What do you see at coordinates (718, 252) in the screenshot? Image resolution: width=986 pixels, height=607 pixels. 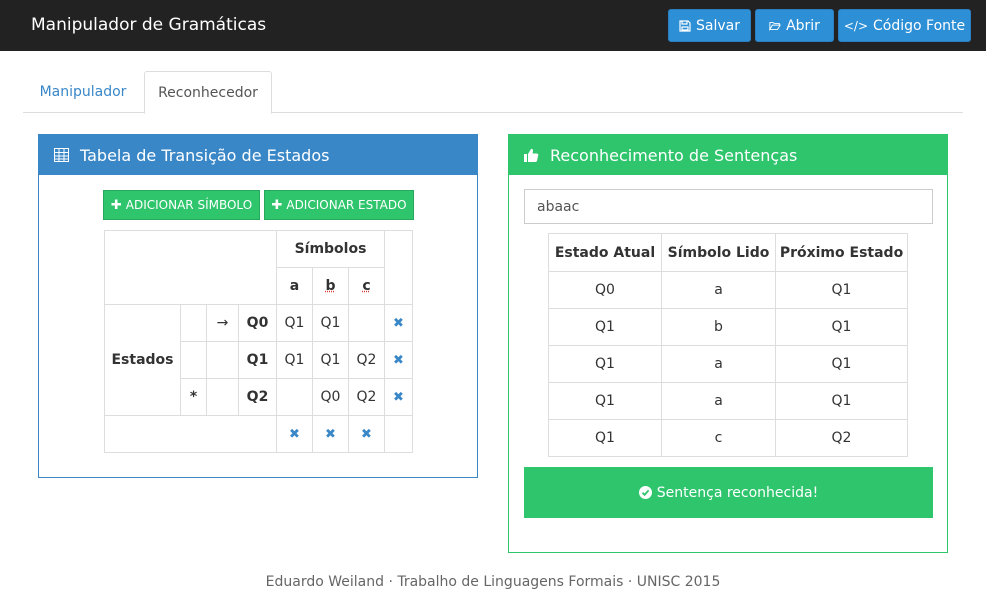 I see `column-header-symbol-read: Símbolo Lido` at bounding box center [718, 252].